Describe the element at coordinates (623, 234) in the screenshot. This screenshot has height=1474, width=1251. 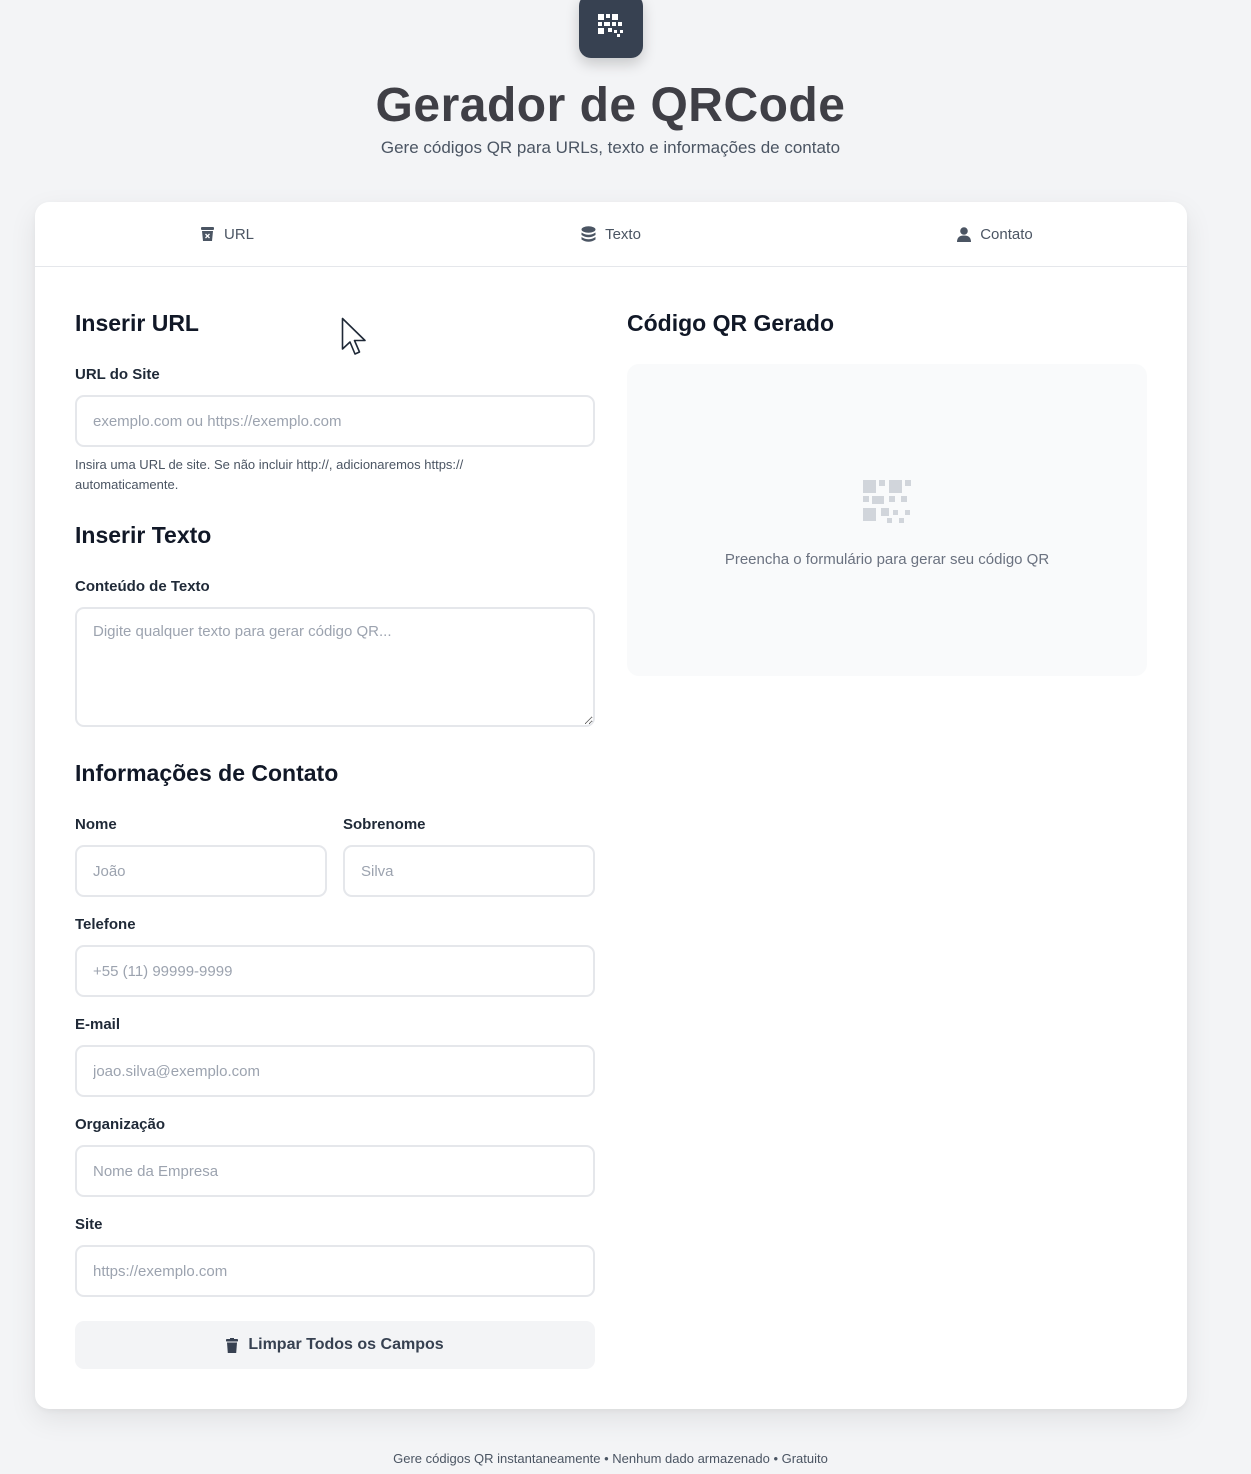
I see `tab-texto-label: Texto` at that location.